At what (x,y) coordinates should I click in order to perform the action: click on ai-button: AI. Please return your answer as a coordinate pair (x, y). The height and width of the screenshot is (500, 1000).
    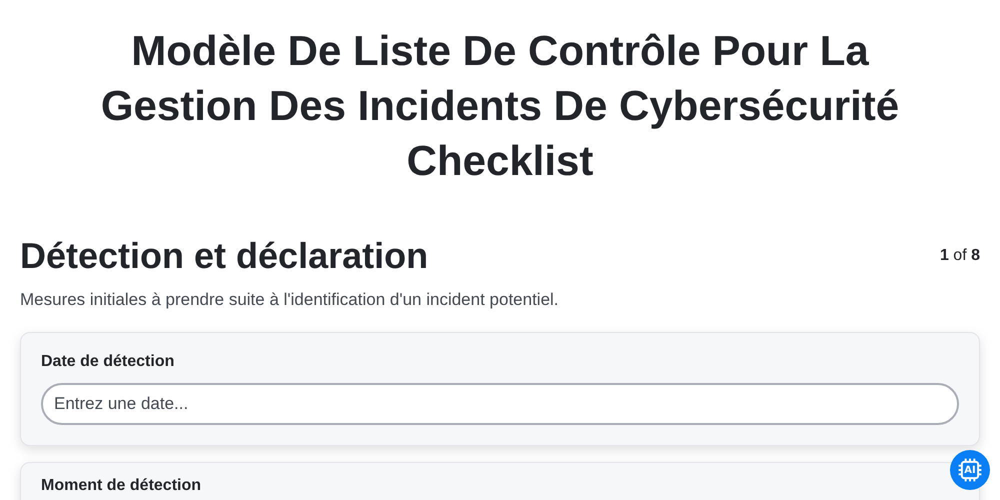
    Looking at the image, I should click on (970, 470).